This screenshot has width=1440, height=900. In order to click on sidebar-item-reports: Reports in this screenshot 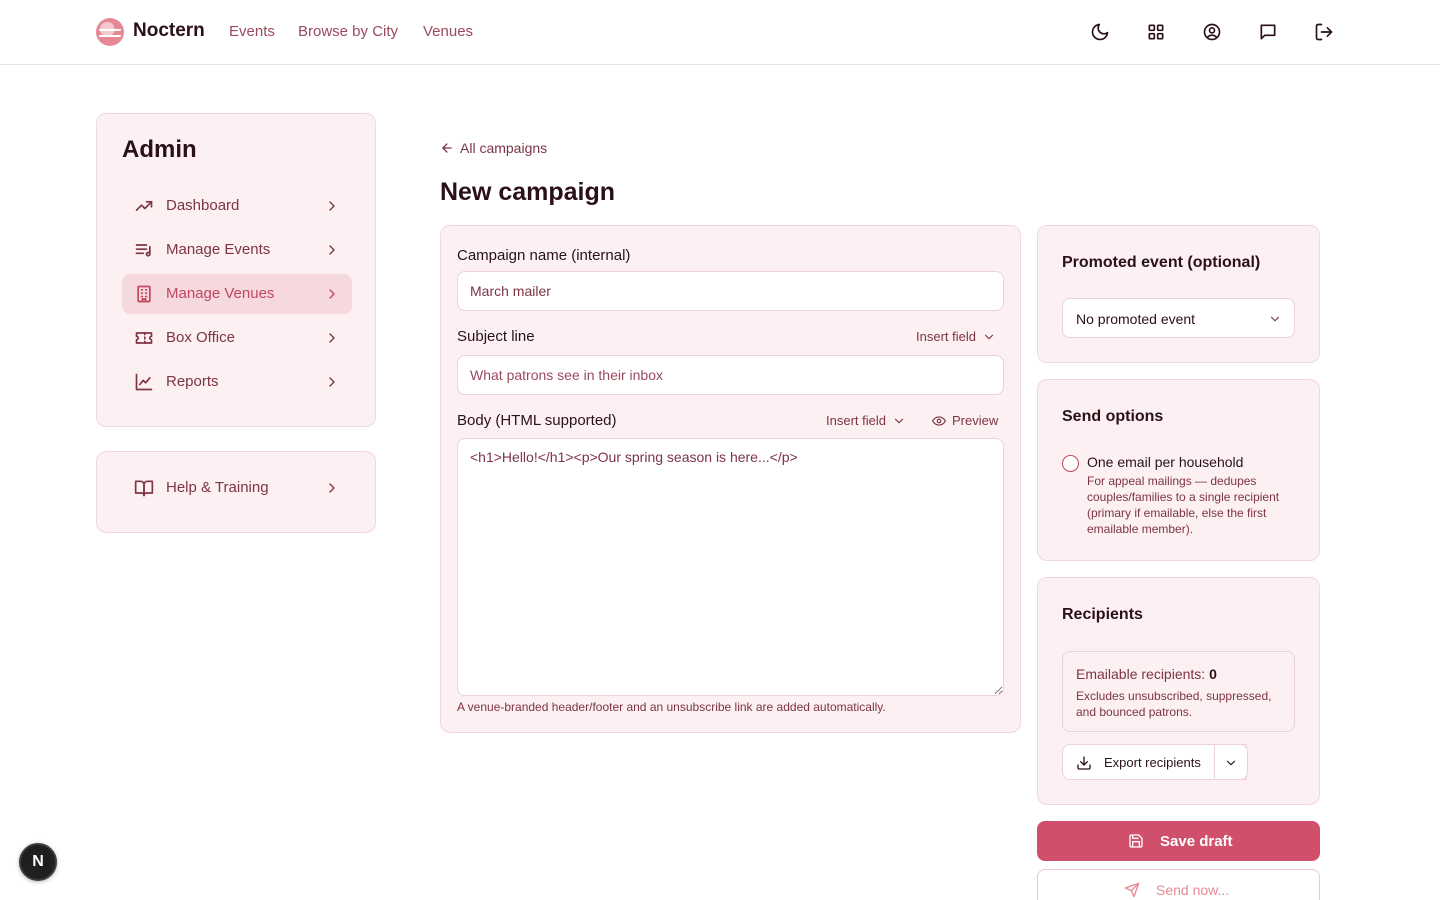, I will do `click(237, 382)`.